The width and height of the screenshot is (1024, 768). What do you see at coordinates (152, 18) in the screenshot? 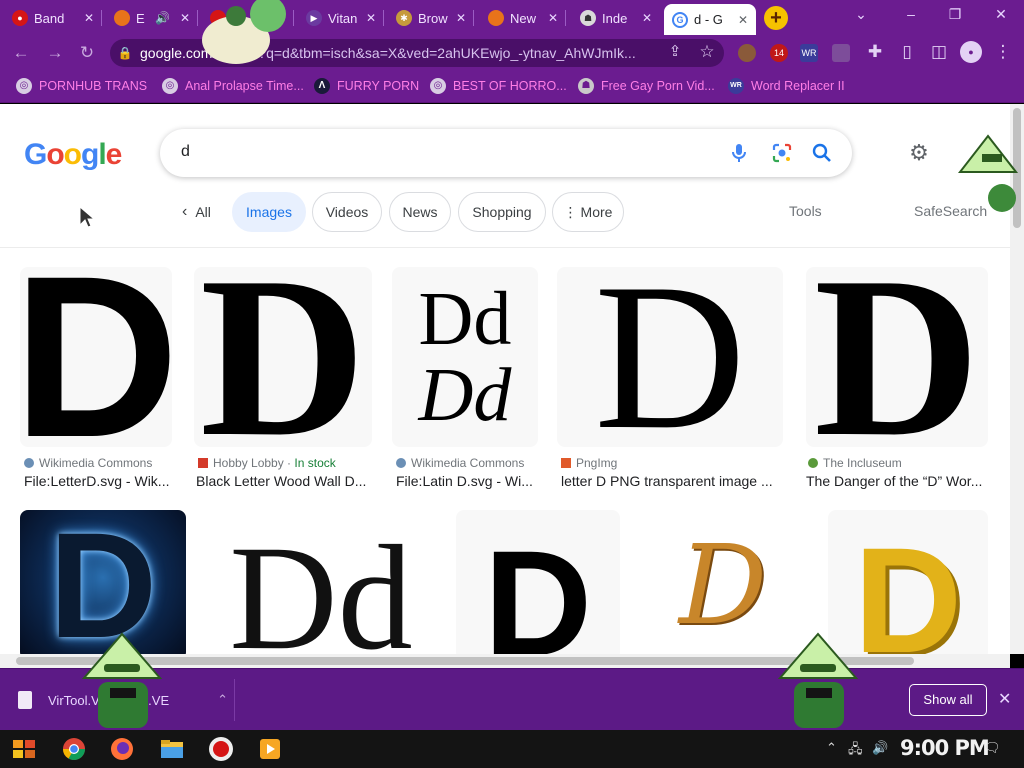
I see `tab-e: E 🔊 ✕` at bounding box center [152, 18].